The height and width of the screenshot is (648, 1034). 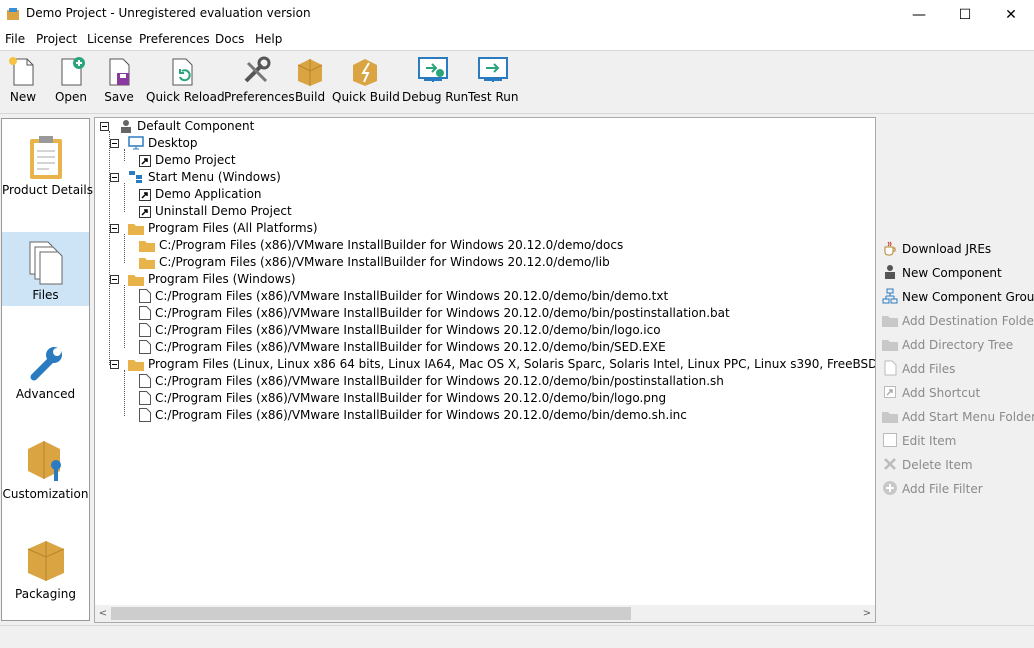 I want to click on add-destination-folder-action: Add Destination Folder, so click(x=958, y=321).